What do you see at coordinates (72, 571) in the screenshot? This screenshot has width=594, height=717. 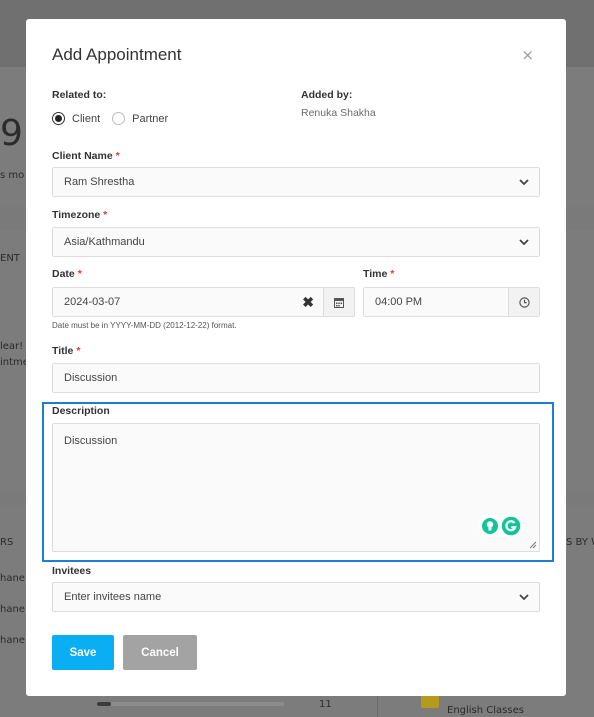 I see `invitees-label: Invitees` at bounding box center [72, 571].